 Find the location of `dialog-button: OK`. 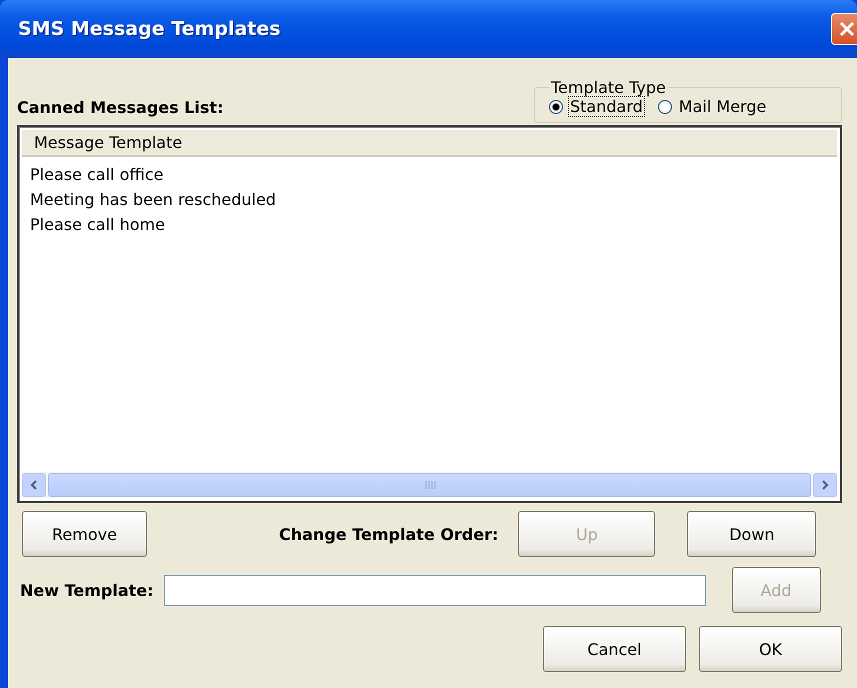

dialog-button: OK is located at coordinates (770, 649).